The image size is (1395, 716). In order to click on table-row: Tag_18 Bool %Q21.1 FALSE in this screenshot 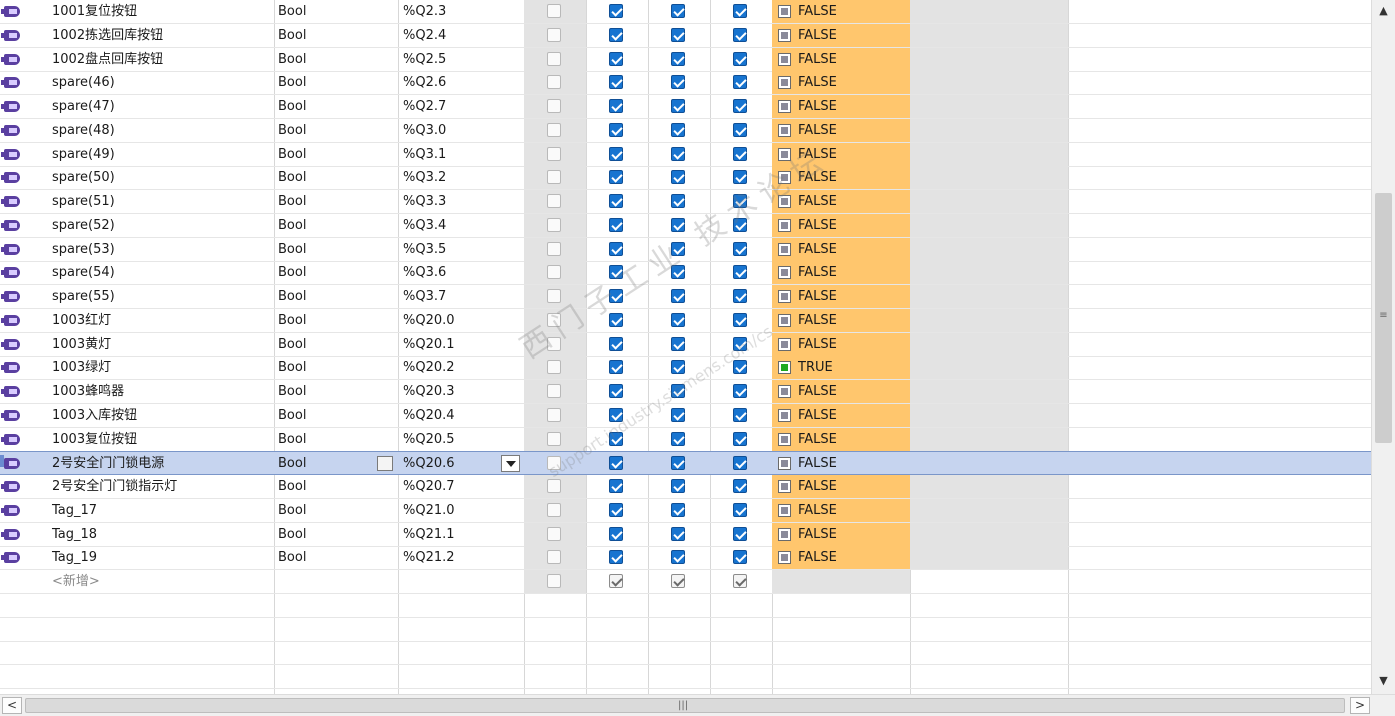, I will do `click(685, 535)`.